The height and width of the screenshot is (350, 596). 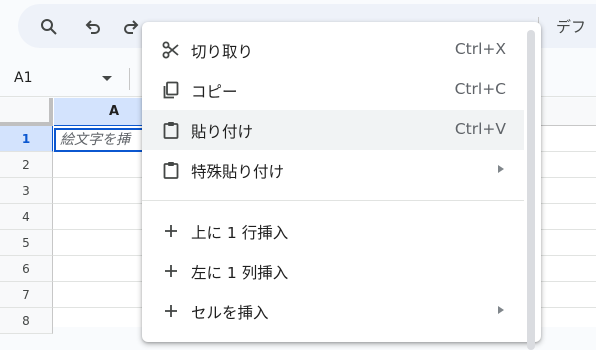 I want to click on menu-divider, so click(x=333, y=200).